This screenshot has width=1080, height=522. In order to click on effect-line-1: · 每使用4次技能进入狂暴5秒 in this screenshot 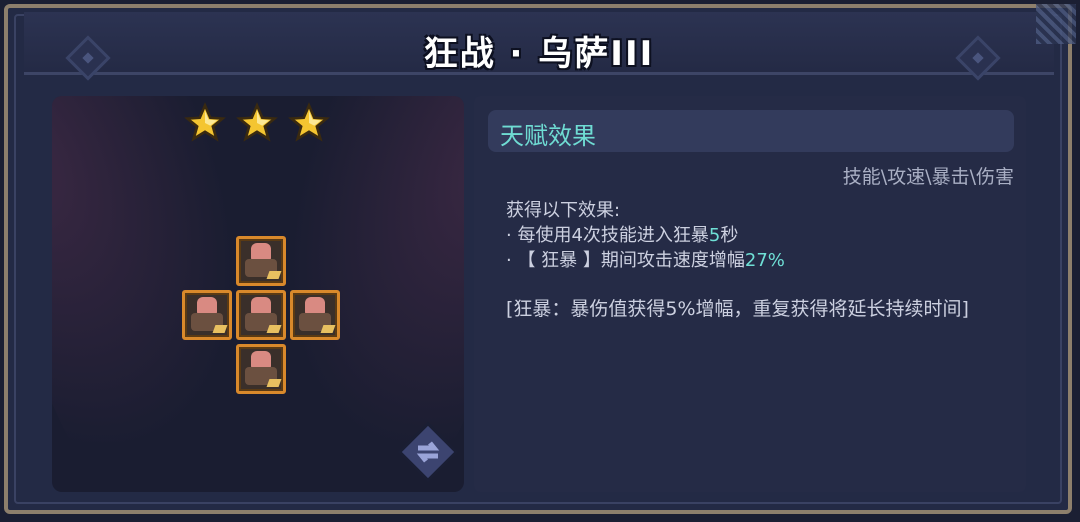, I will do `click(622, 235)`.